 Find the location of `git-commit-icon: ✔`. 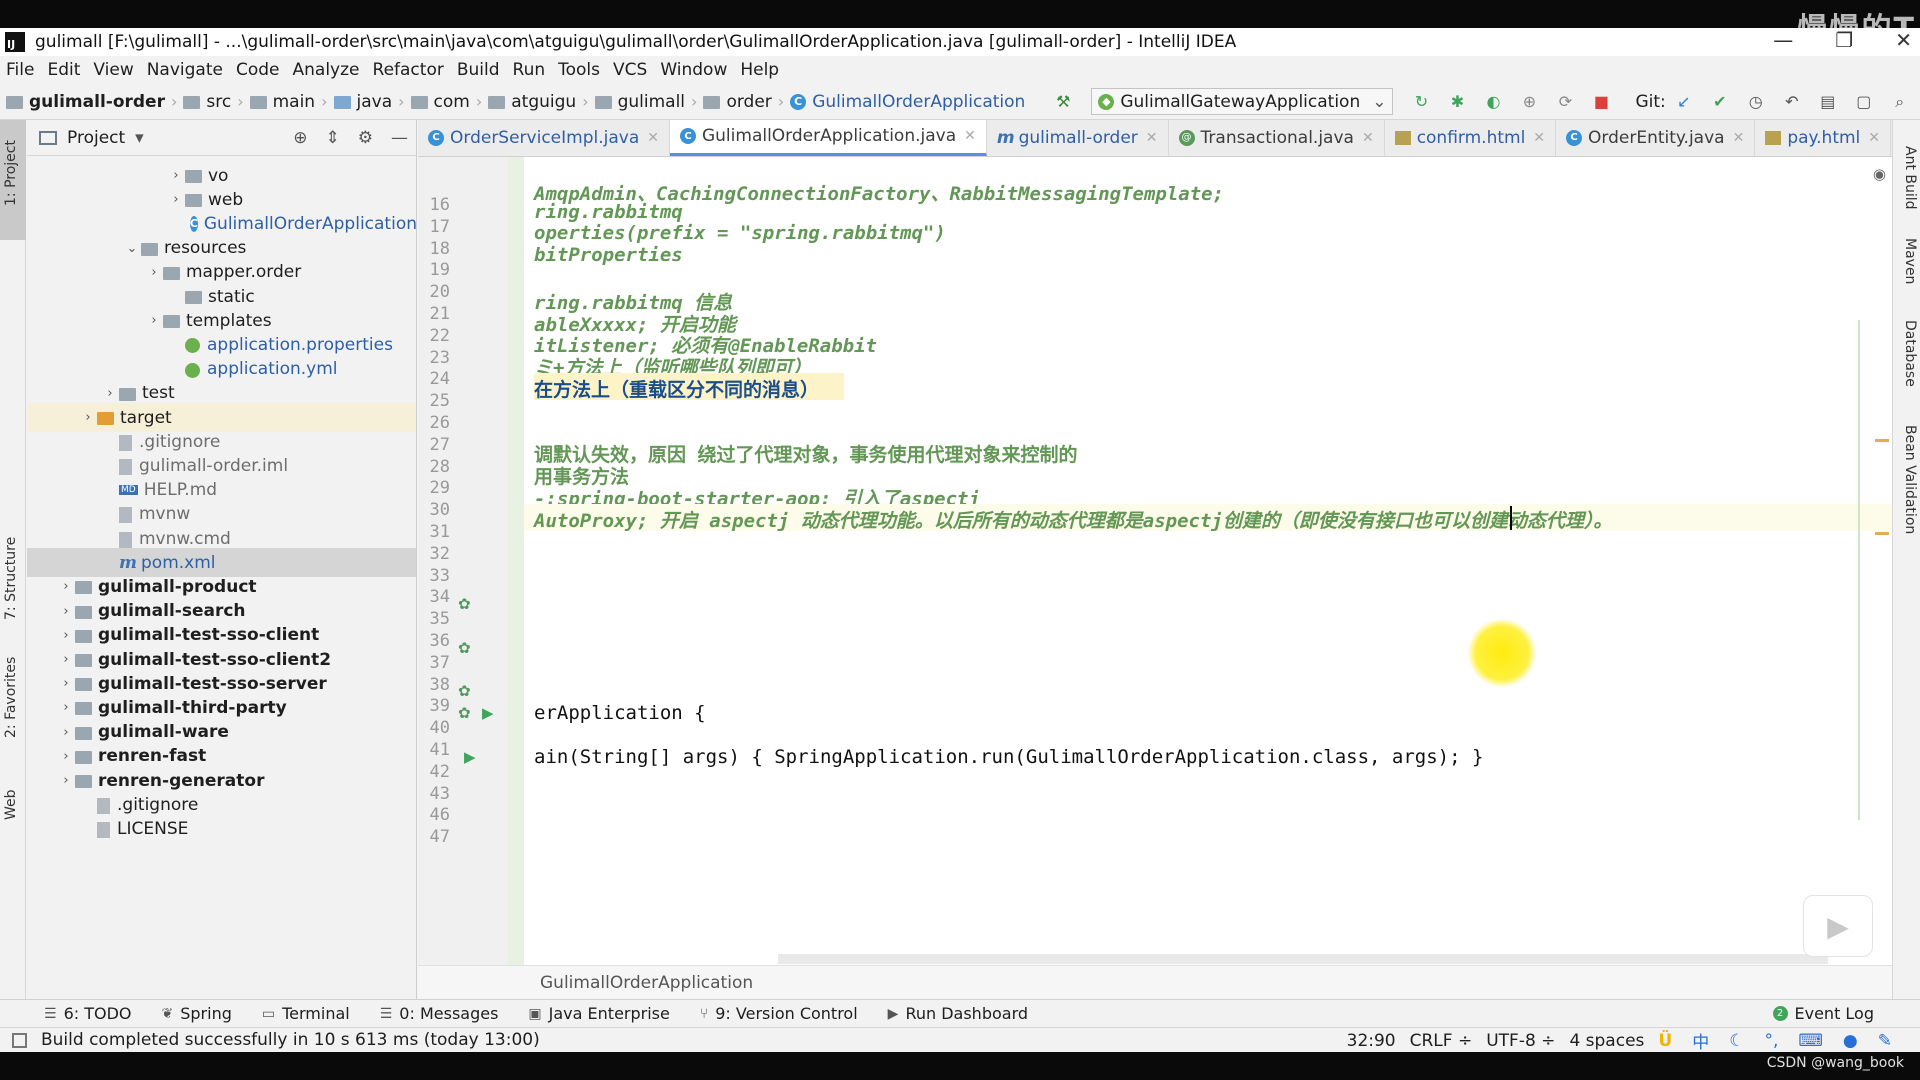

git-commit-icon: ✔ is located at coordinates (1720, 102).